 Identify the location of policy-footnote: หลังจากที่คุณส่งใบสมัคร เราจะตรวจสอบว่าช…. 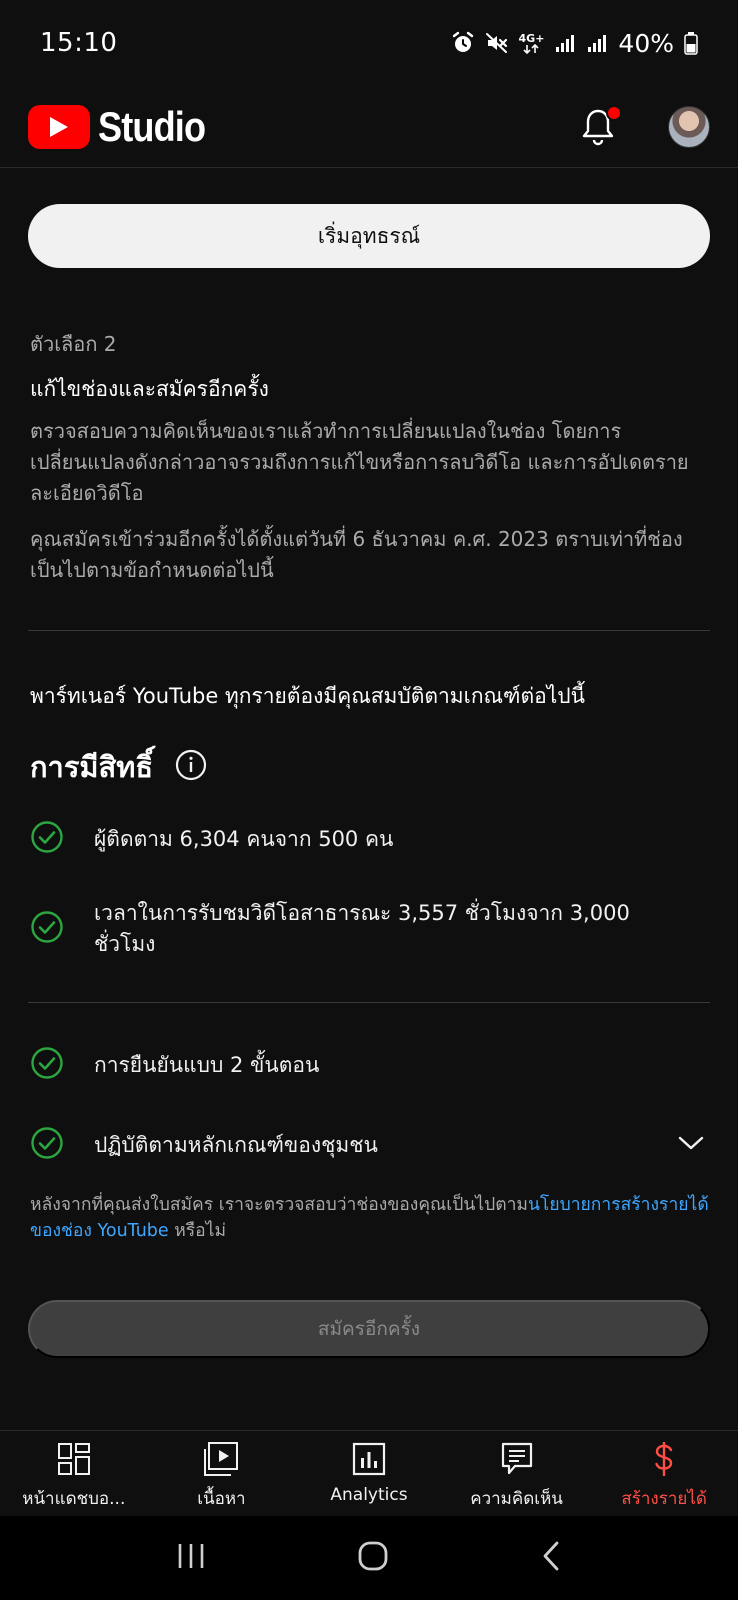
(370, 1218).